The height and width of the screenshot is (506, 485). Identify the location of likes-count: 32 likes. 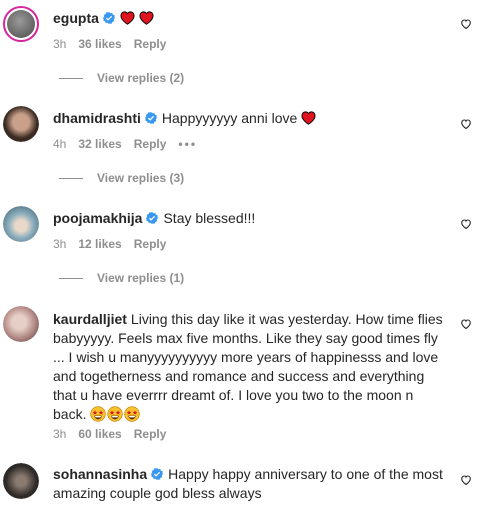
(99, 144).